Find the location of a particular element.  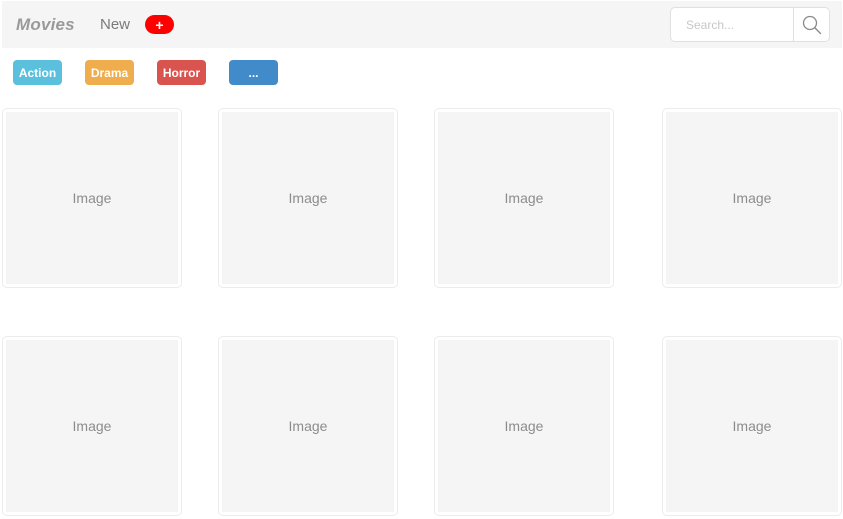

nav-new-link: New is located at coordinates (115, 24).